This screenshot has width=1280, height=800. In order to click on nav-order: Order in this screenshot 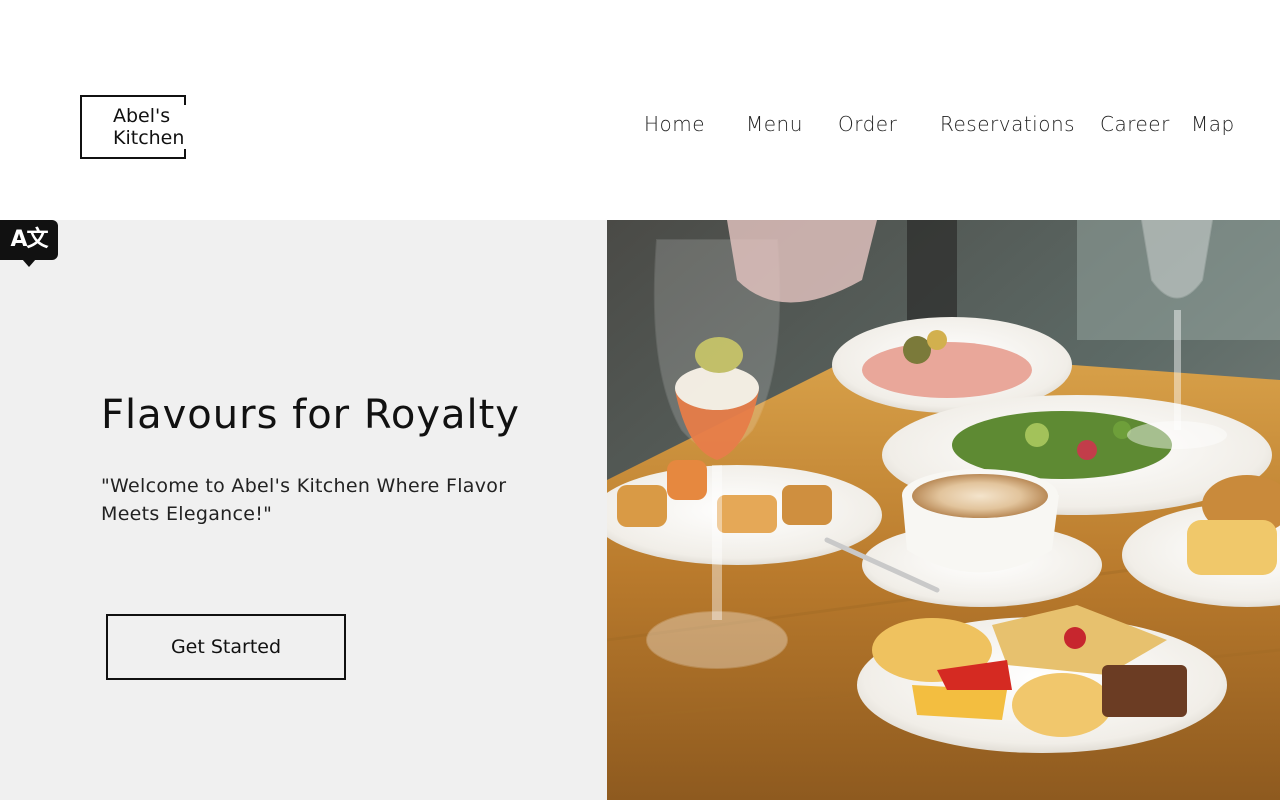, I will do `click(867, 124)`.